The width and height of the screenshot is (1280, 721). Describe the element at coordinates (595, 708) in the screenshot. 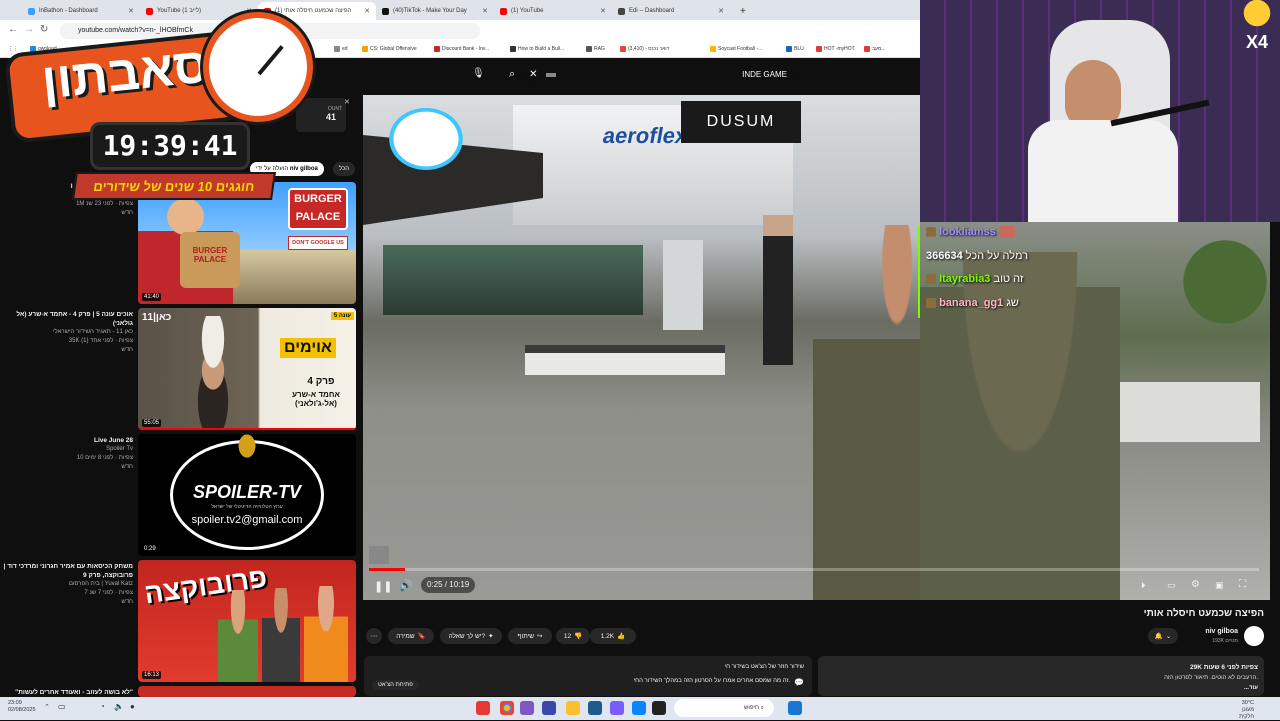

I see `steam-icon` at that location.